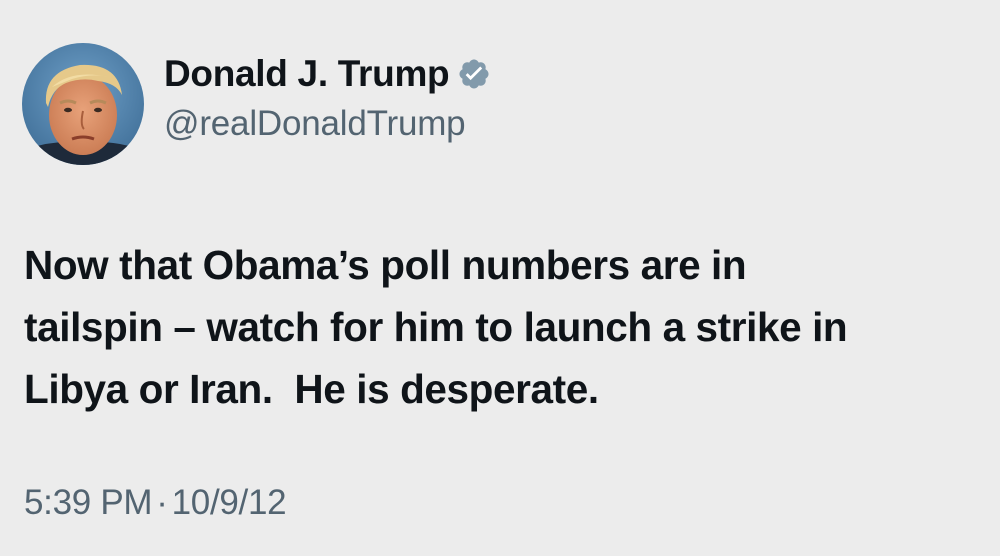  I want to click on avatar, so click(83, 104).